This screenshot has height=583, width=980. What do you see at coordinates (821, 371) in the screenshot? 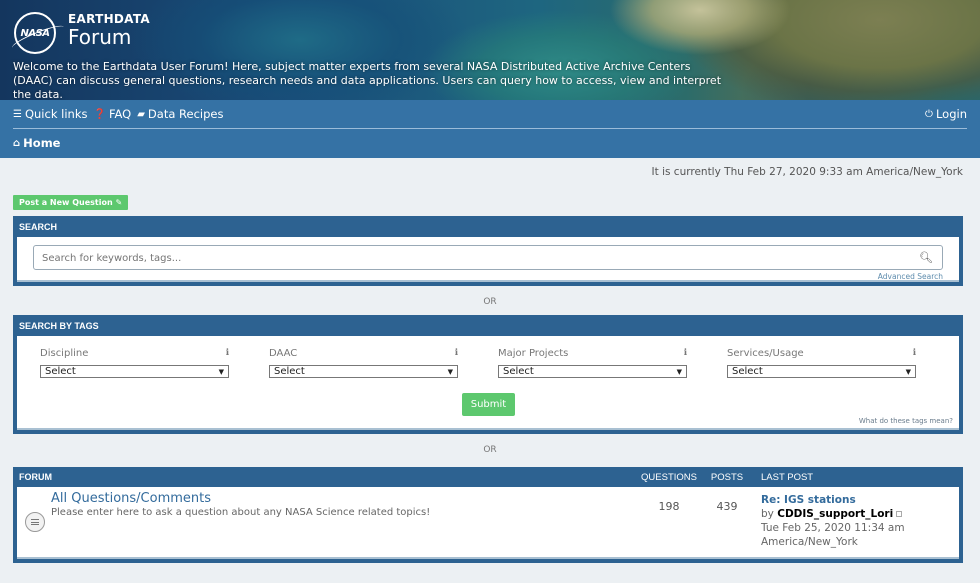
I see `services-usage-select: Select ▼` at bounding box center [821, 371].